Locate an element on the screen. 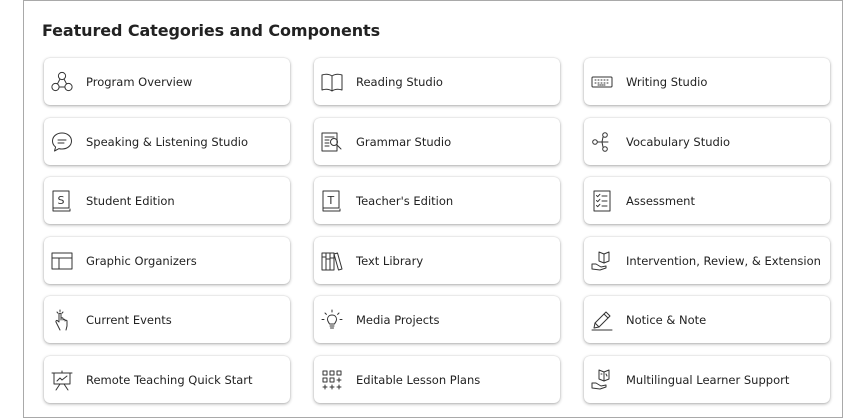 The image size is (849, 418). card-label: Grammar Studio is located at coordinates (404, 141).